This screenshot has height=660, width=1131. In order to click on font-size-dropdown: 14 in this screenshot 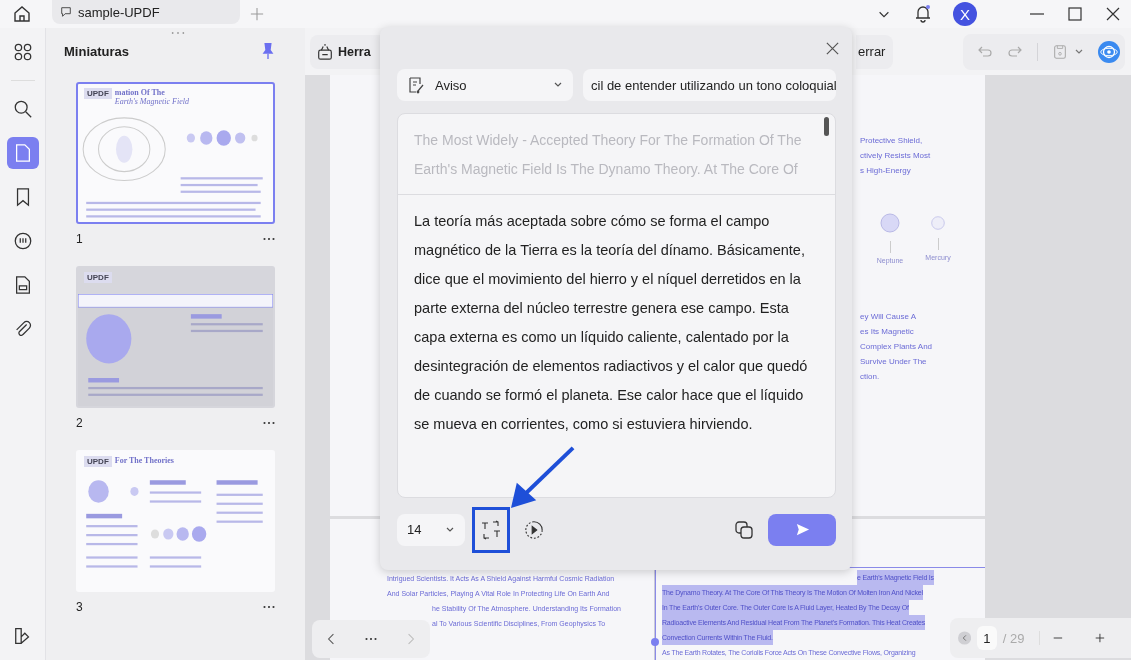, I will do `click(431, 529)`.